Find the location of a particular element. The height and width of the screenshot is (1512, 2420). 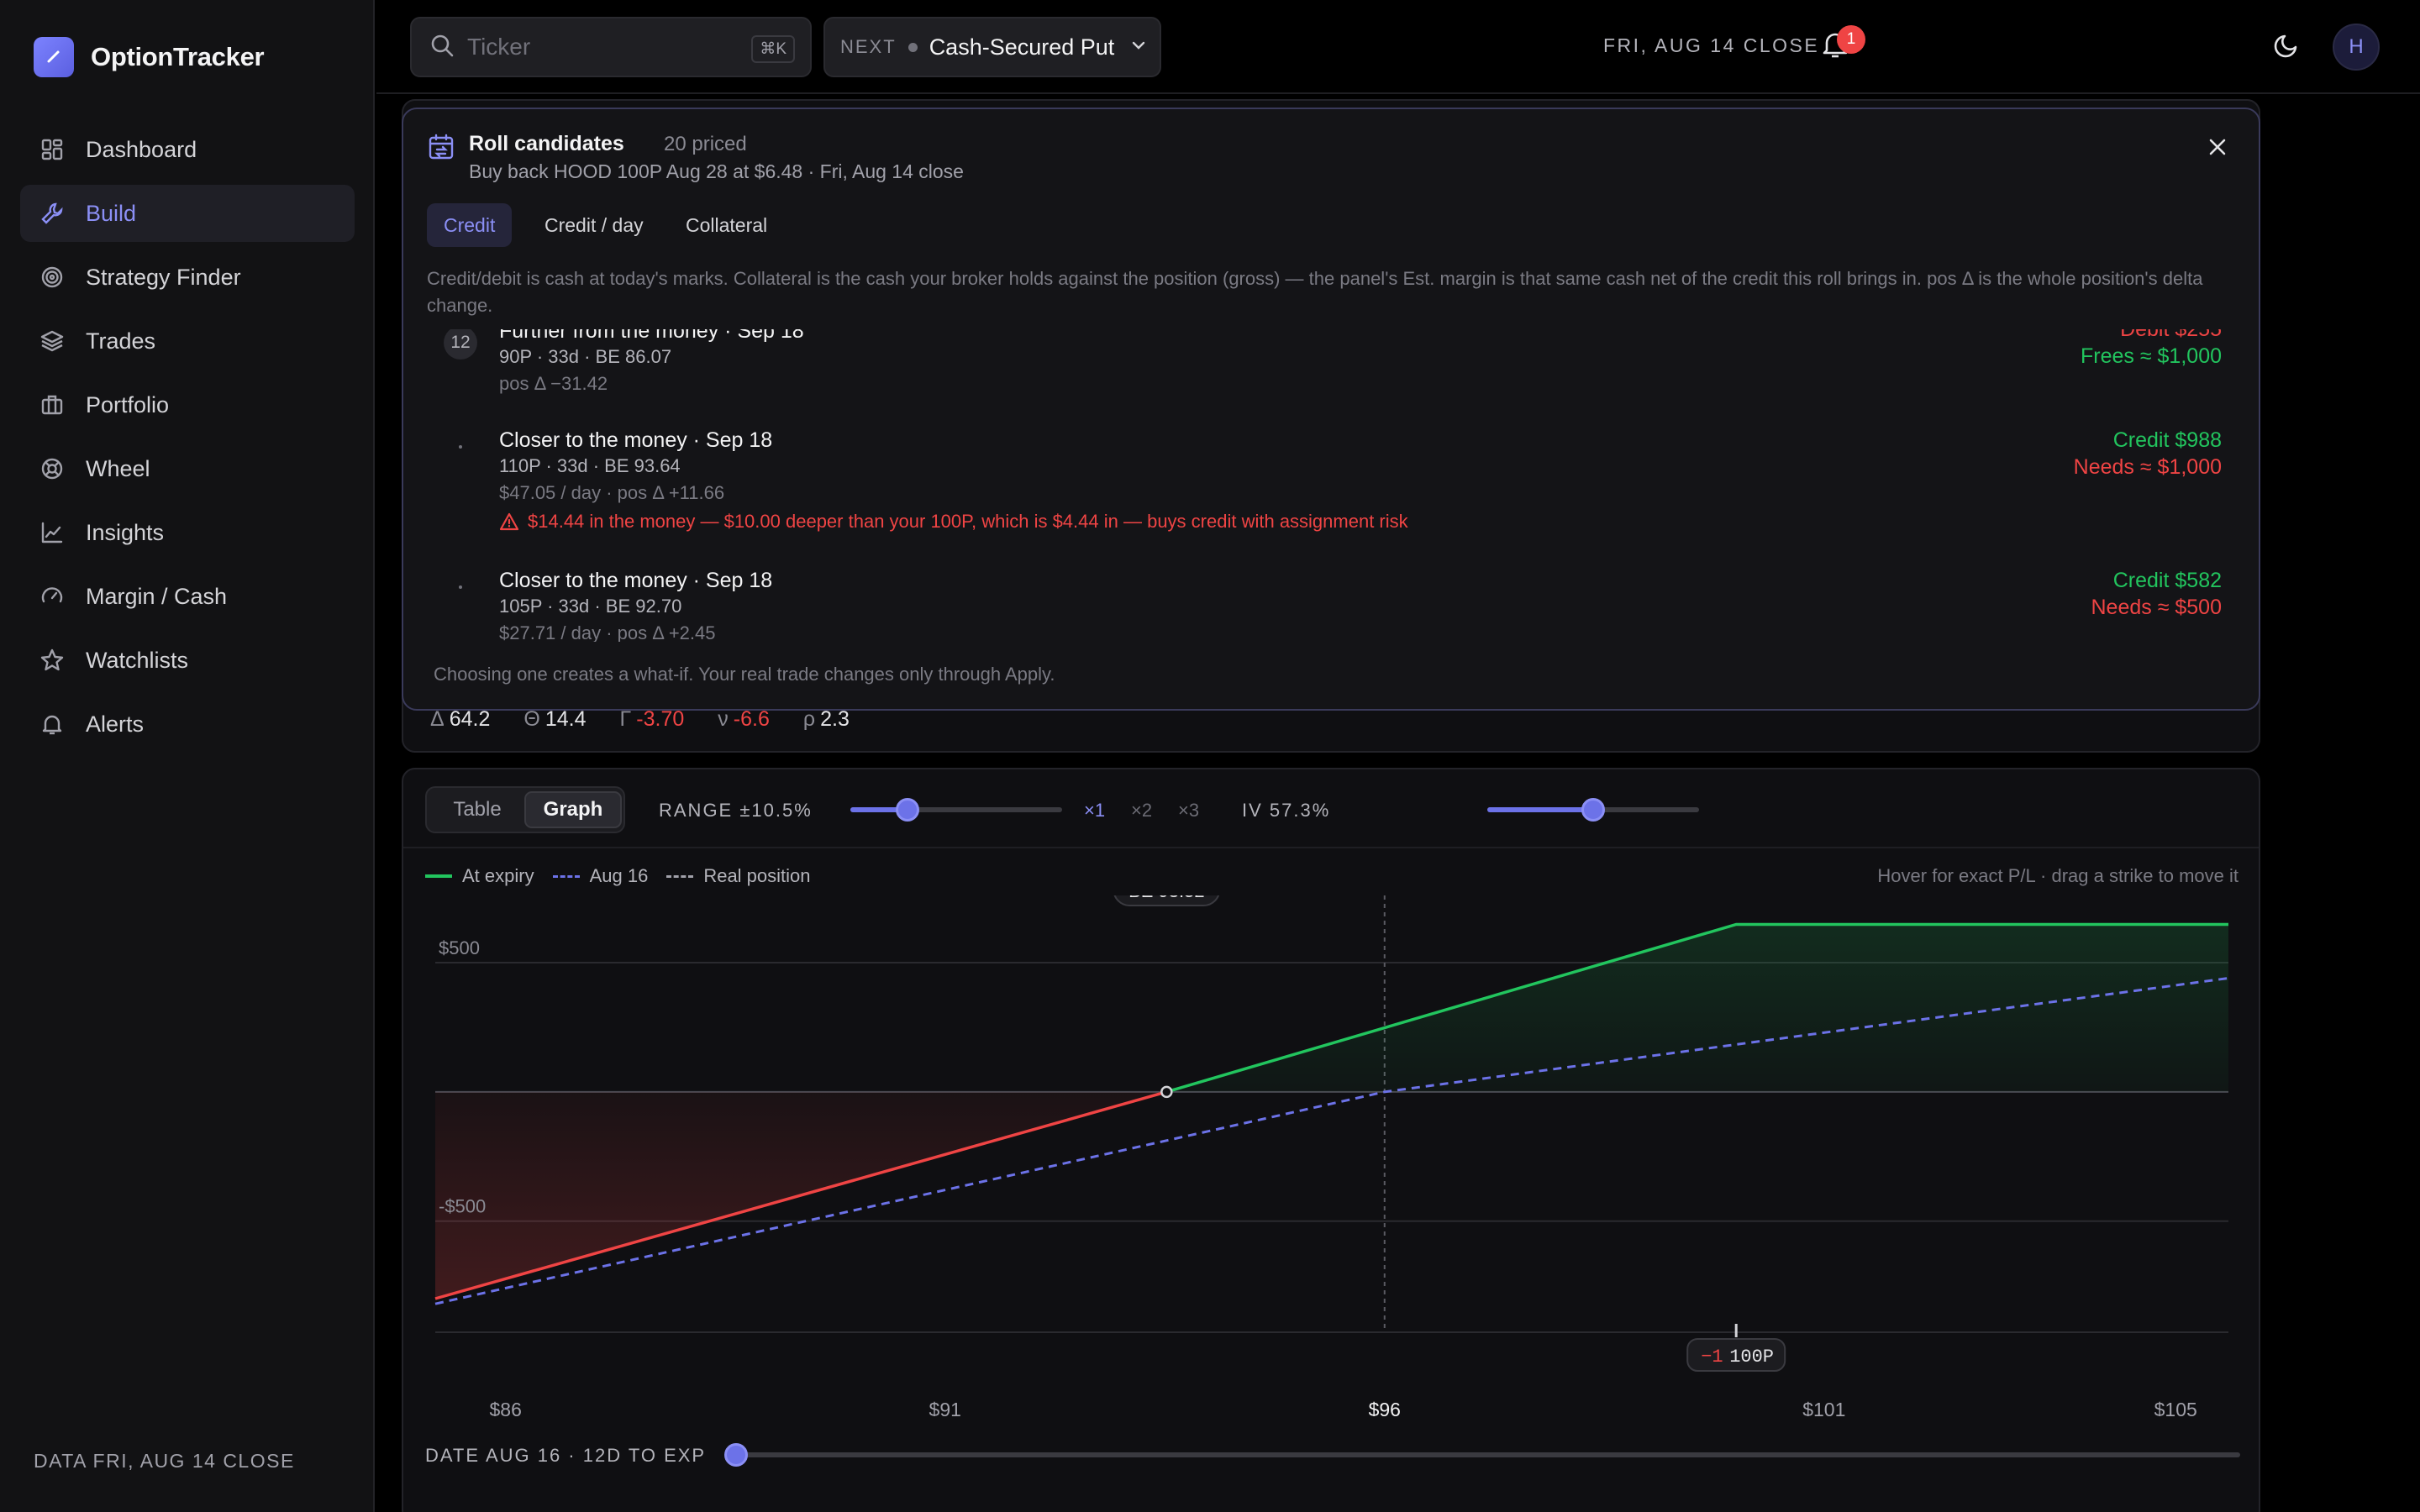

range-label: RANGE ±10.5% is located at coordinates (736, 810).